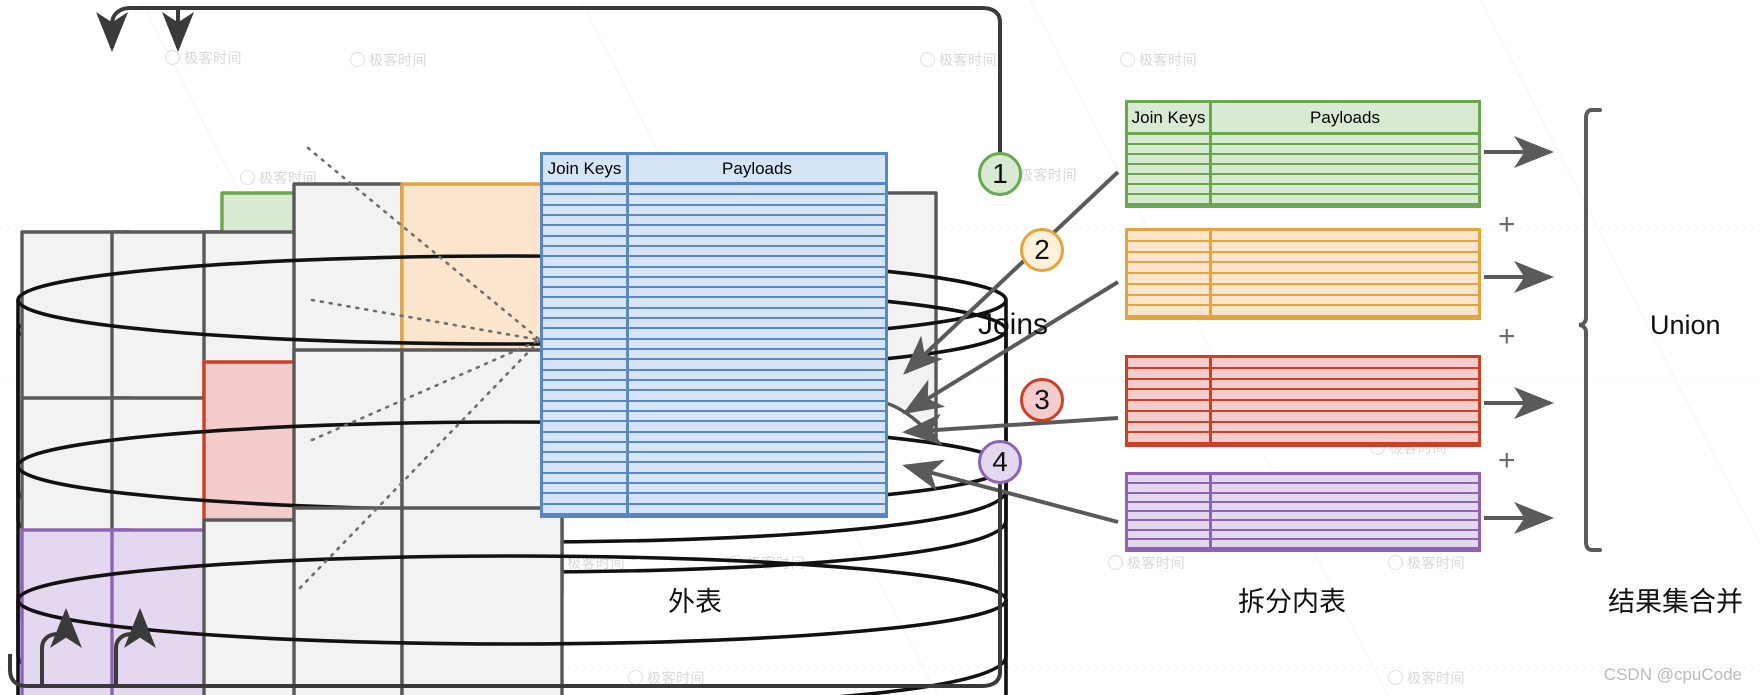 The width and height of the screenshot is (1760, 695). I want to click on plus-sign-3: +, so click(1507, 460).